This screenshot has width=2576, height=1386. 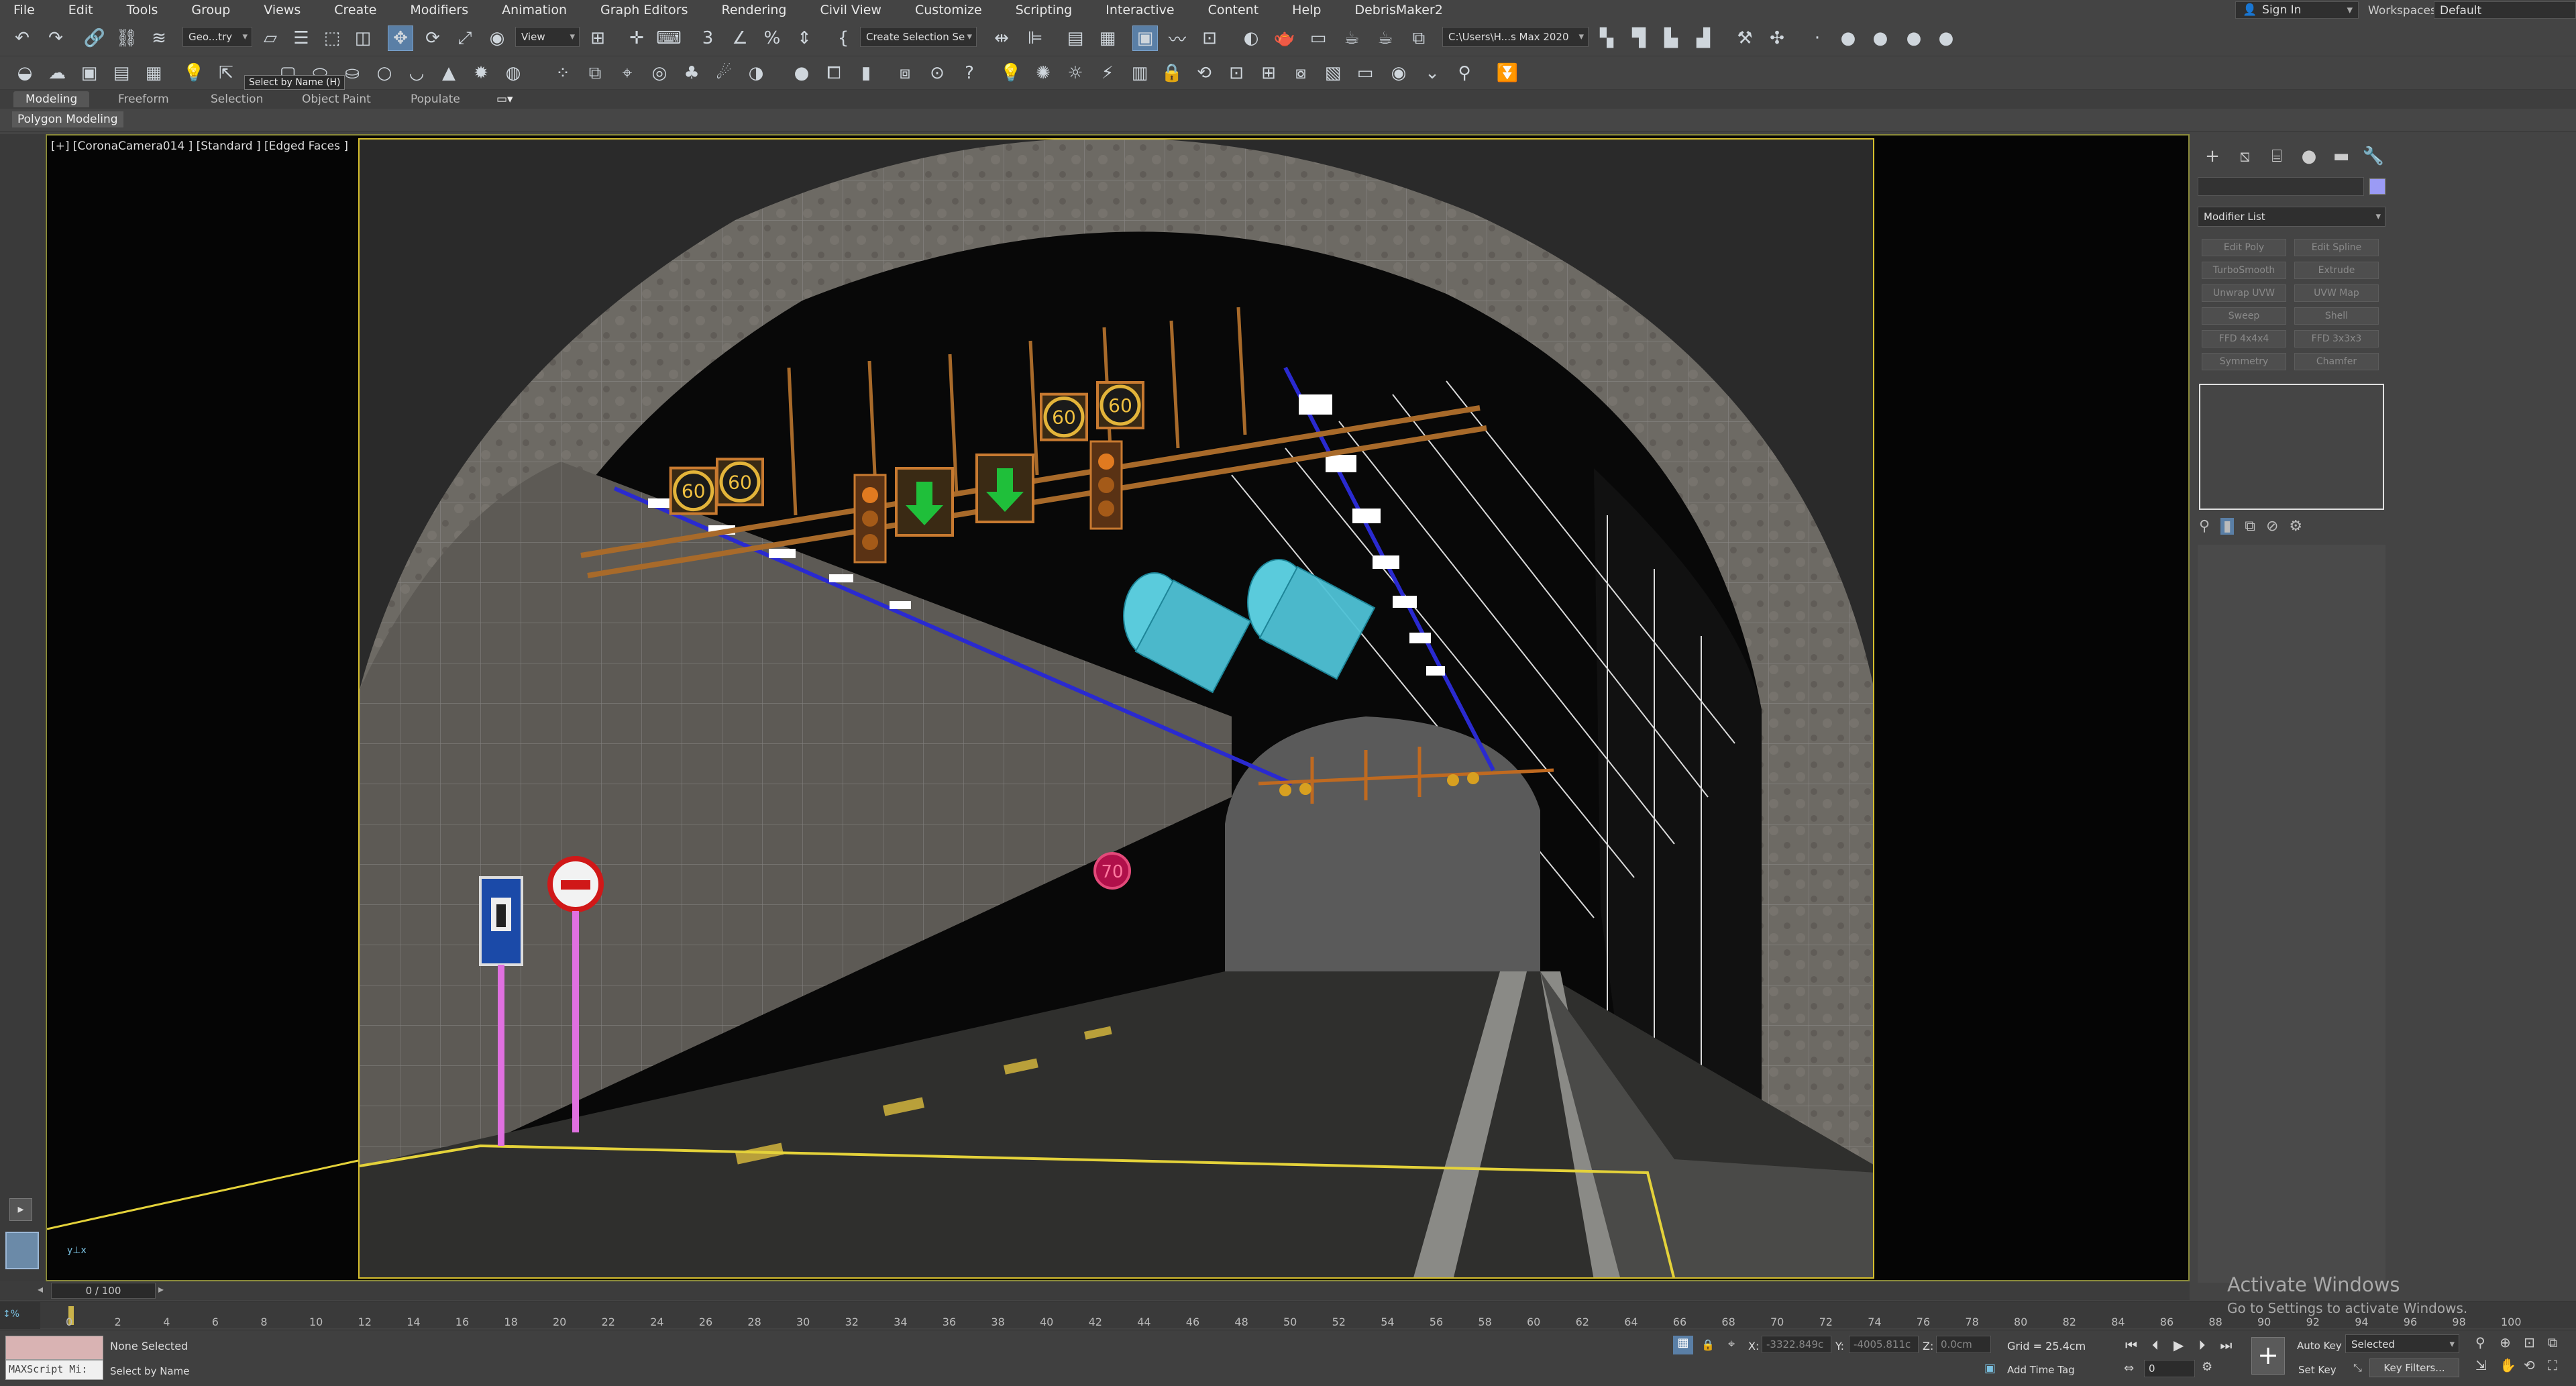 I want to click on motion-tab-icon: ●, so click(x=2309, y=156).